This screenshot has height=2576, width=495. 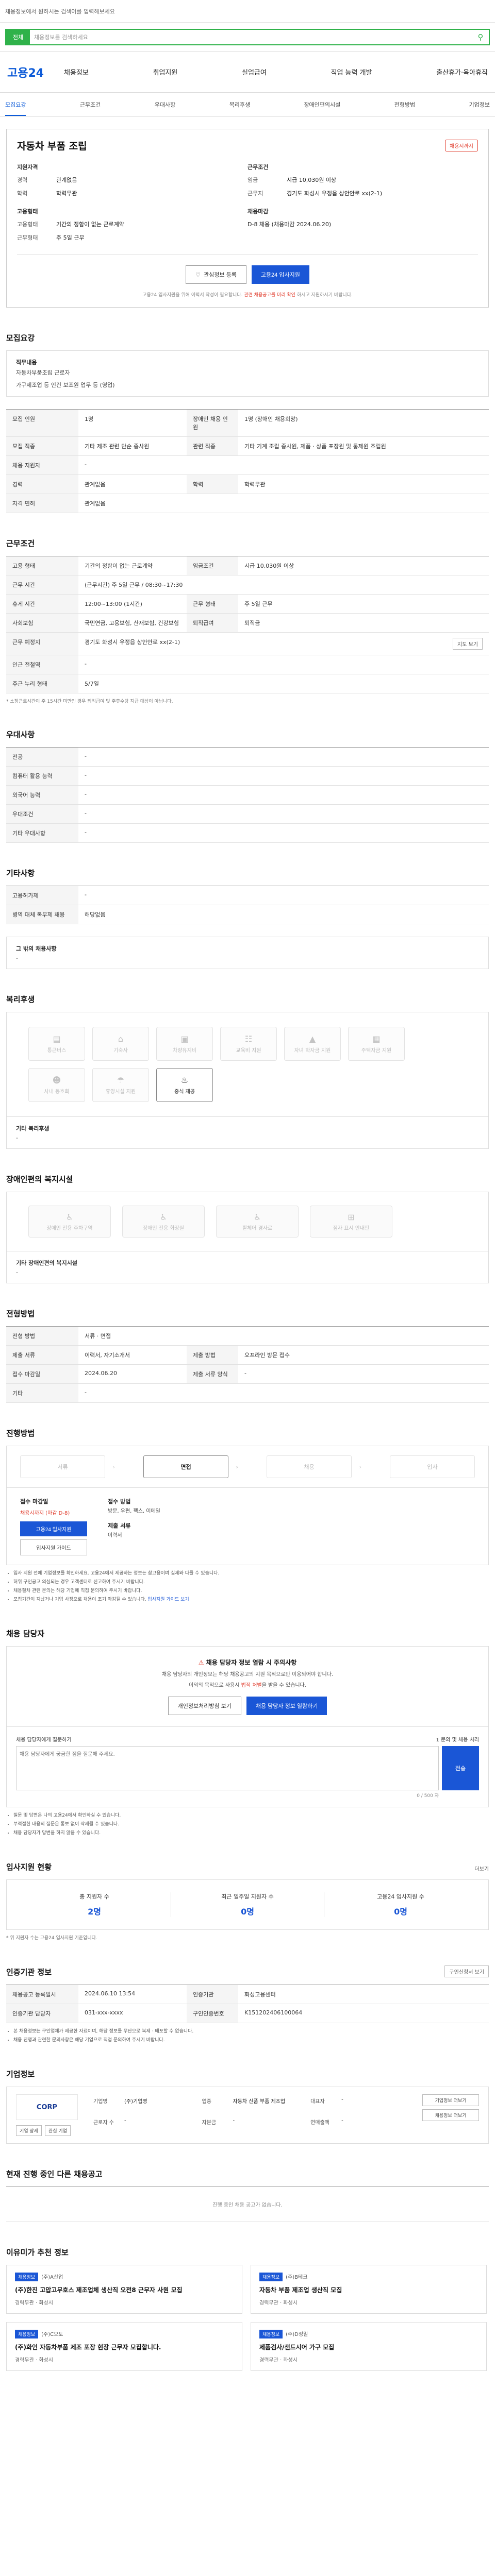 I want to click on question-input, so click(x=228, y=1768).